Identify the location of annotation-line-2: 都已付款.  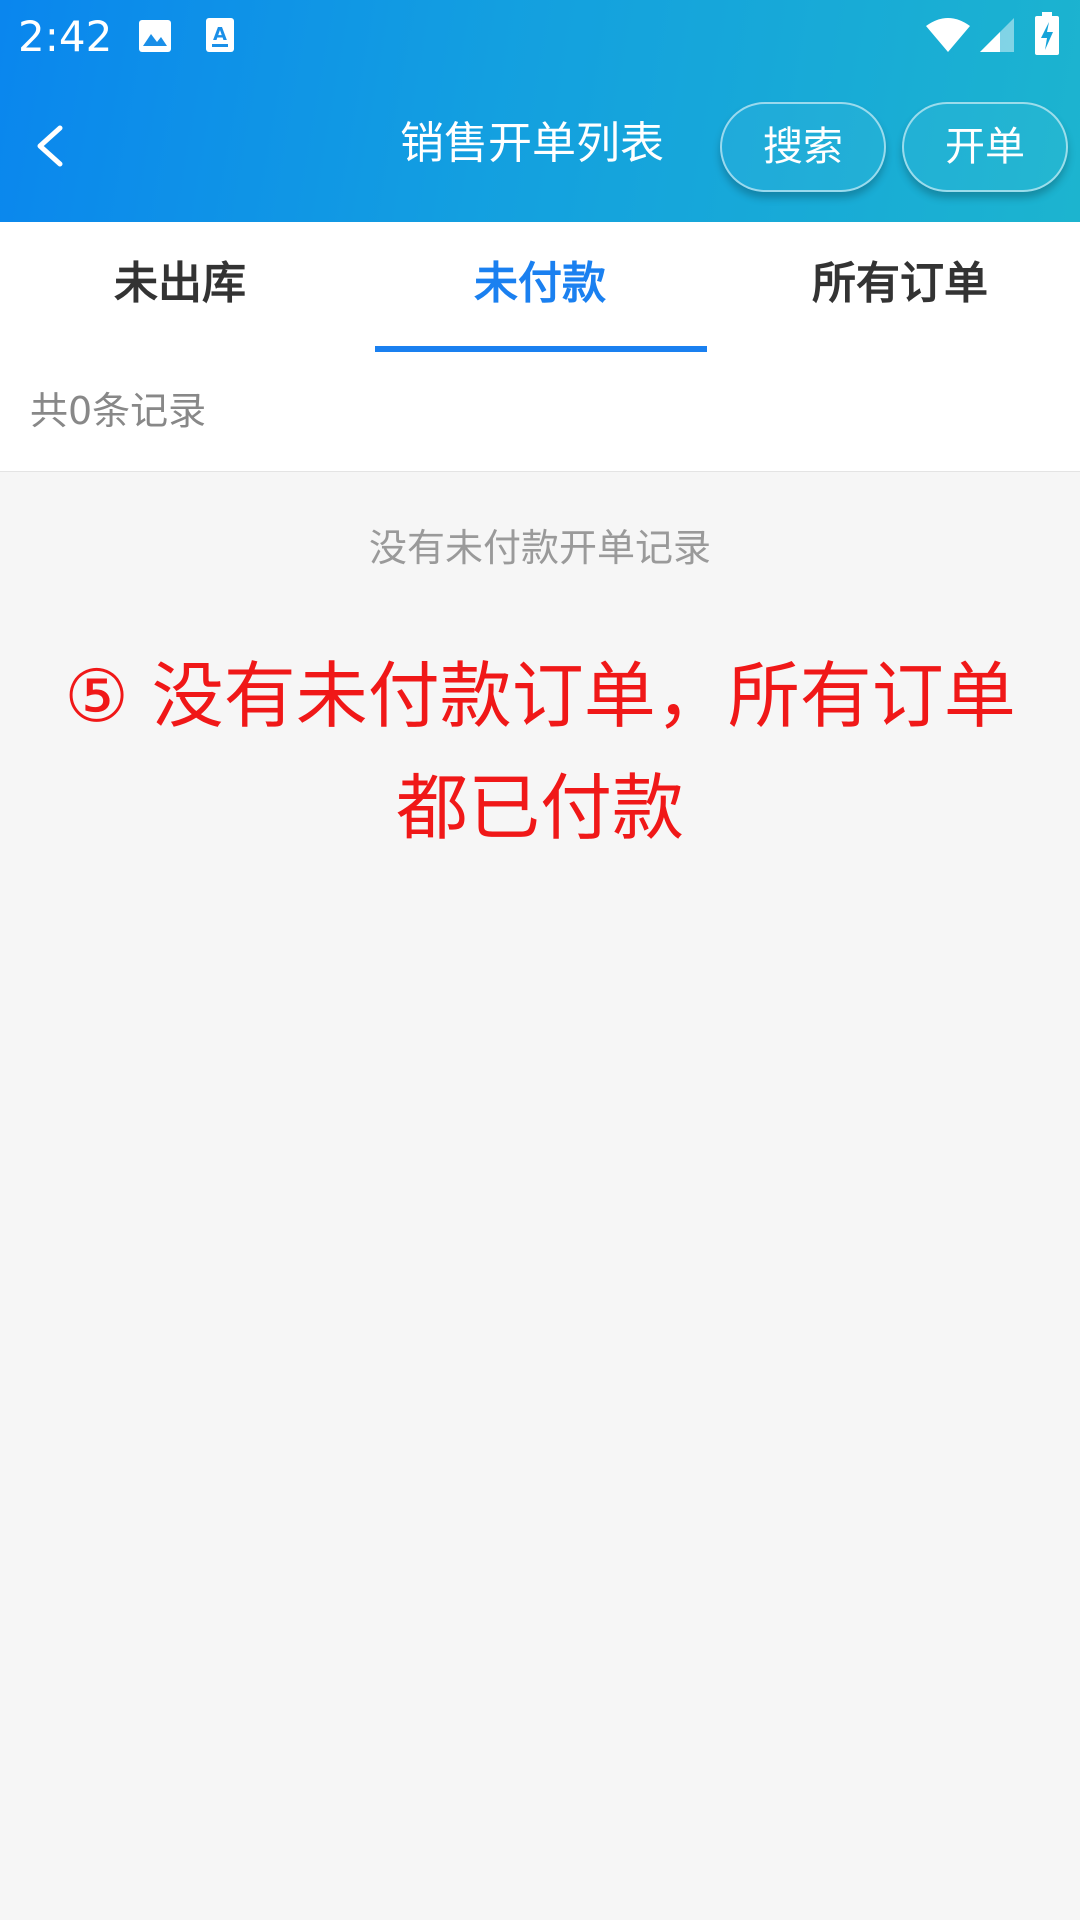
(539, 808).